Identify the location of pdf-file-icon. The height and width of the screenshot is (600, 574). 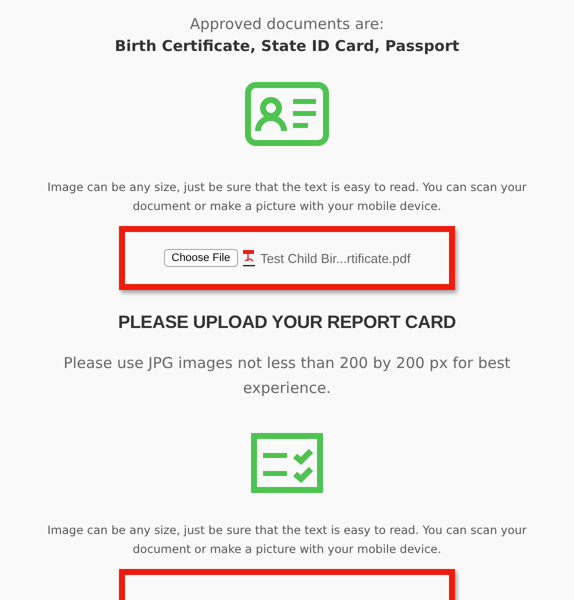
(249, 258).